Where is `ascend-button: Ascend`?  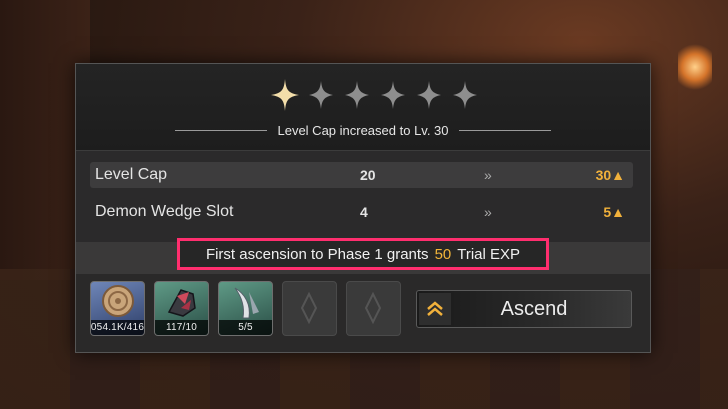 ascend-button: Ascend is located at coordinates (524, 309).